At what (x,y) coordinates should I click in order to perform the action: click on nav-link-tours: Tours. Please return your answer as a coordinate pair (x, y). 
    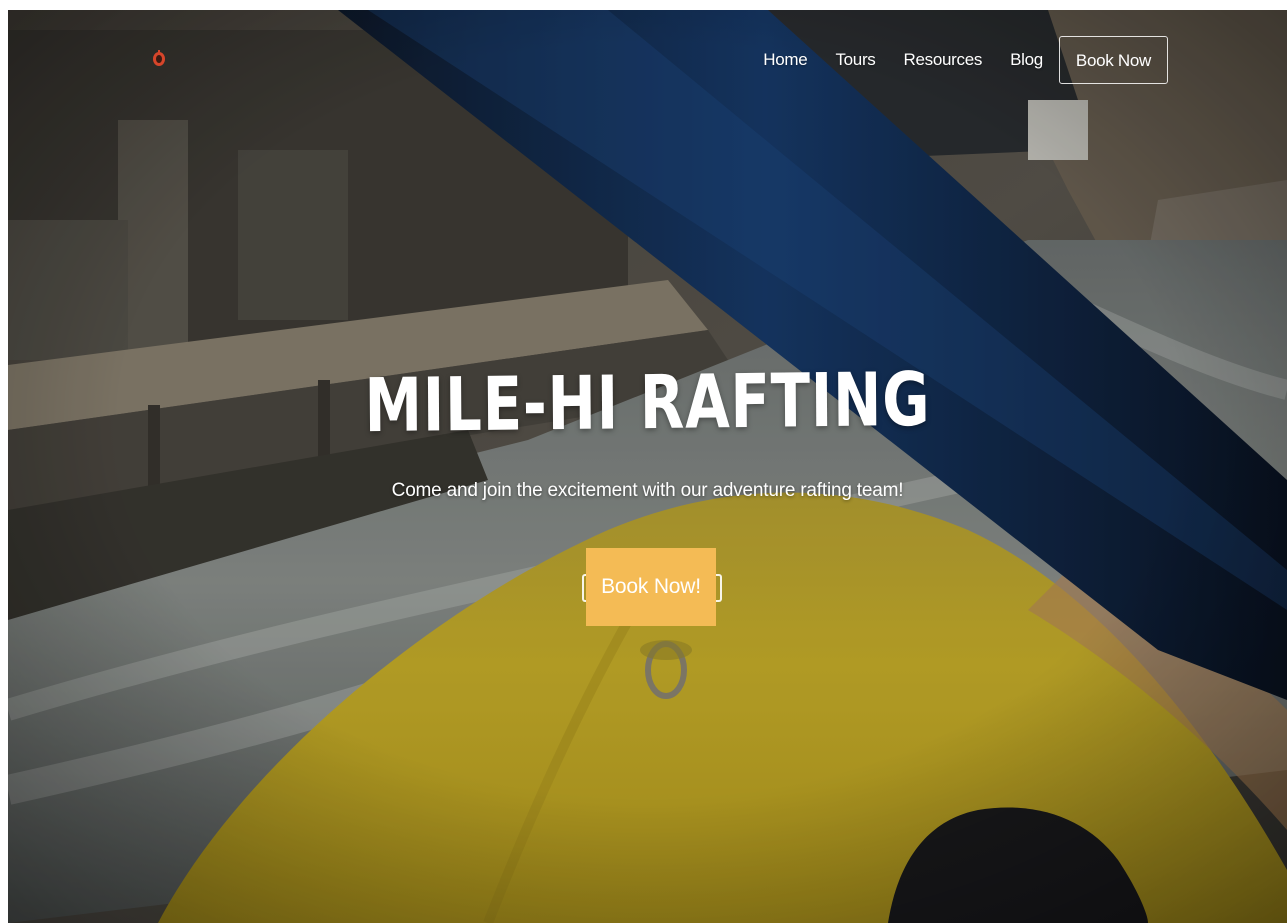
    Looking at the image, I should click on (855, 60).